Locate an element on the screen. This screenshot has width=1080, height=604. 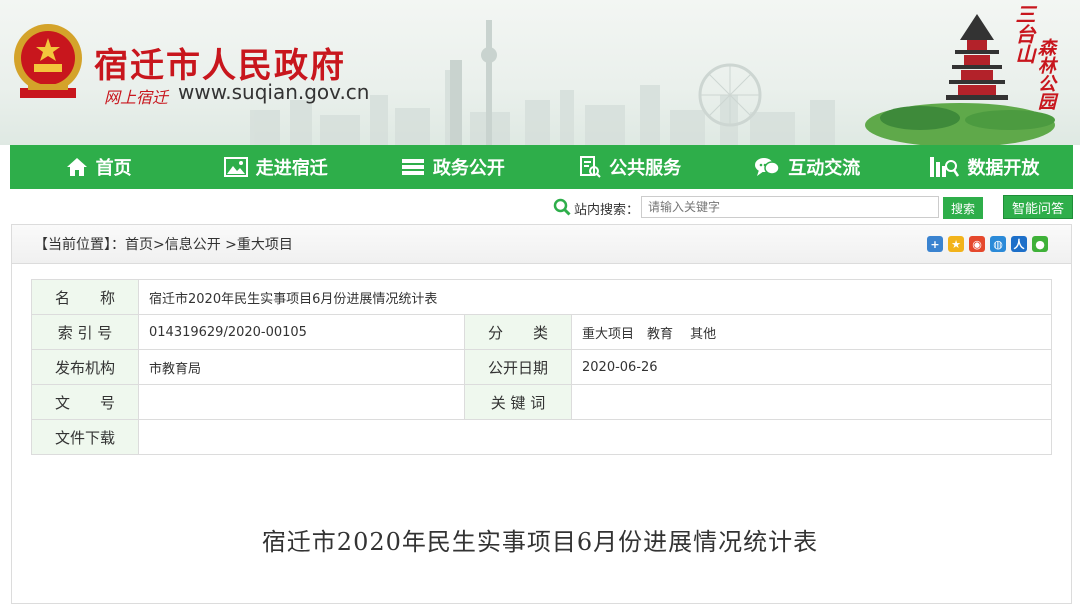
plus-share-icon: + is located at coordinates (935, 244).